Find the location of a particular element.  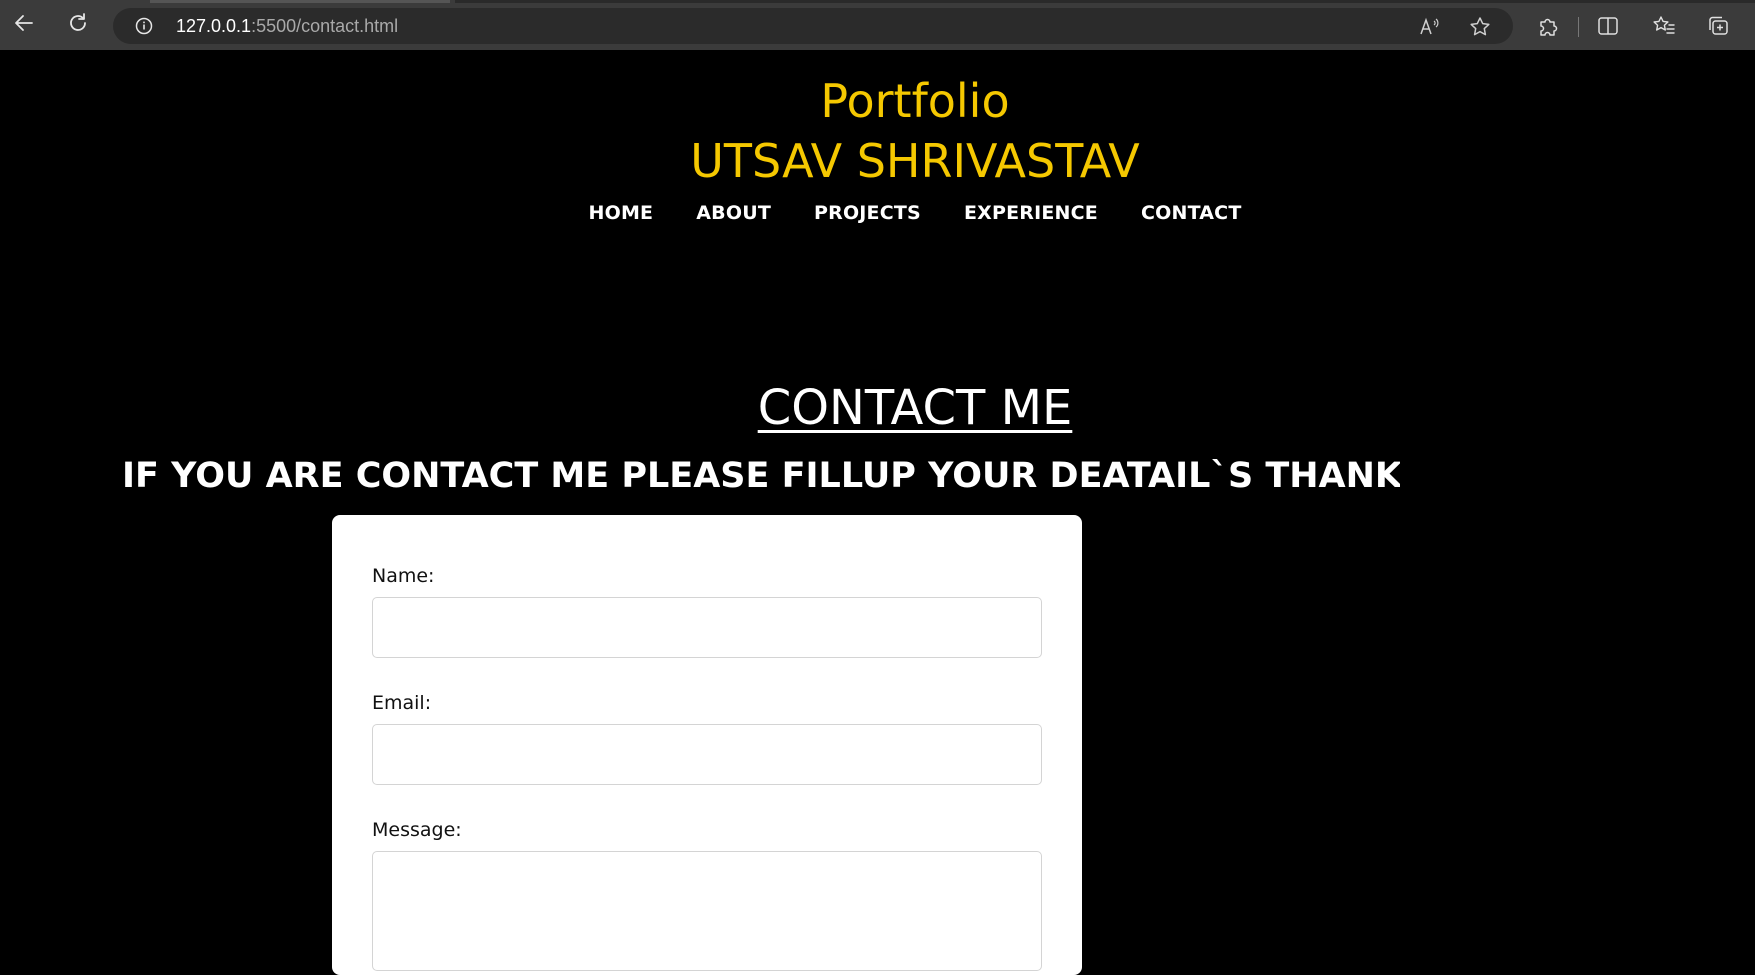

name-label: Name: is located at coordinates (403, 576).